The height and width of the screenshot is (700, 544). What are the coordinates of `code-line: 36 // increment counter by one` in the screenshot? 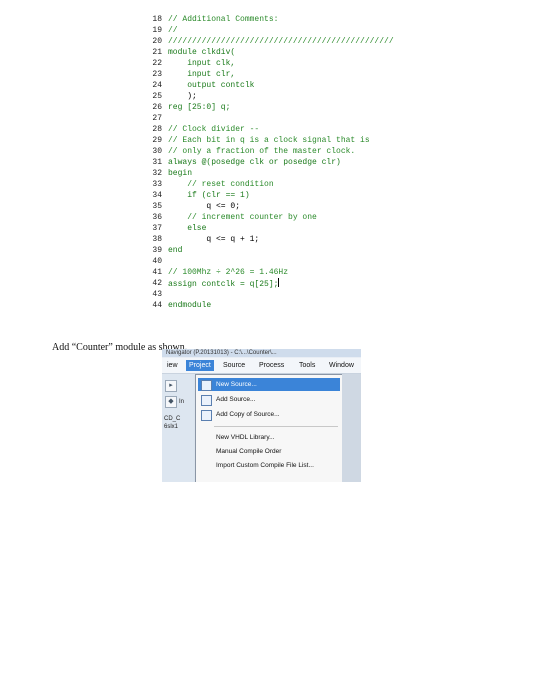 It's located at (283, 217).